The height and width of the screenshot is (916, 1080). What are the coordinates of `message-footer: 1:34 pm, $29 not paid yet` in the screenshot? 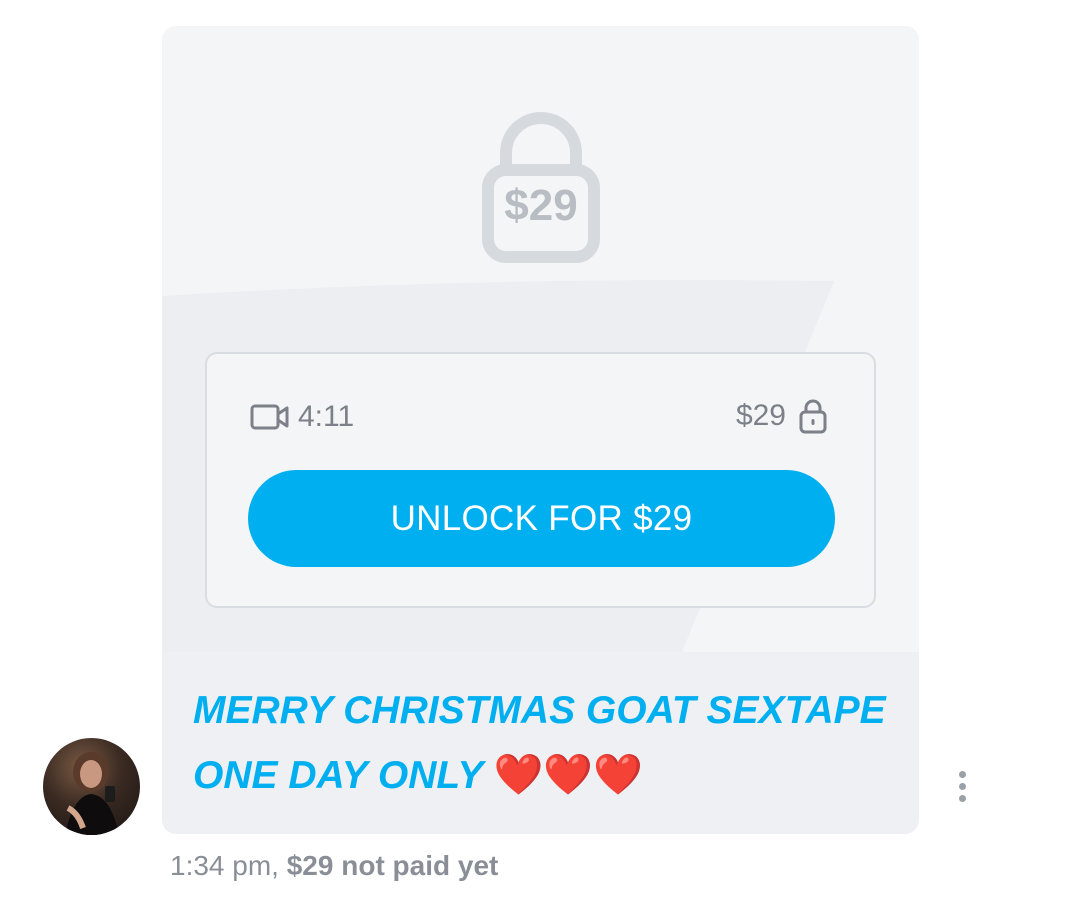 It's located at (334, 866).